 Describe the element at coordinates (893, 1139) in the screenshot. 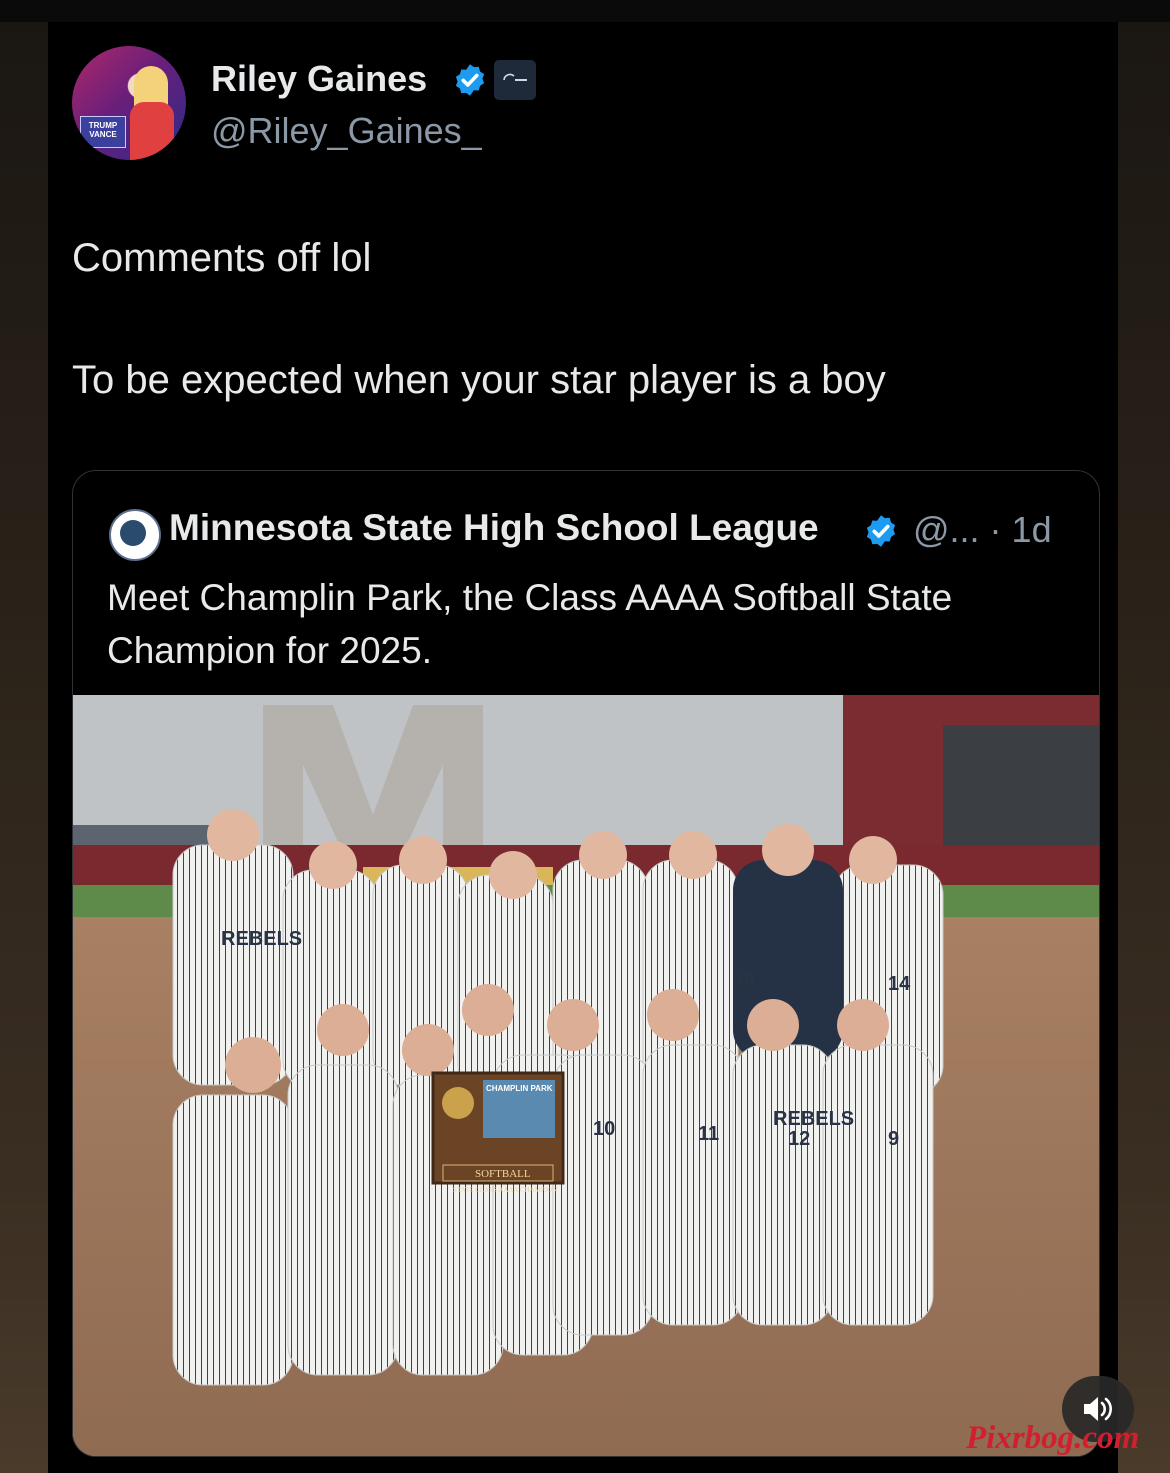

I see `jersey-number: 9` at that location.